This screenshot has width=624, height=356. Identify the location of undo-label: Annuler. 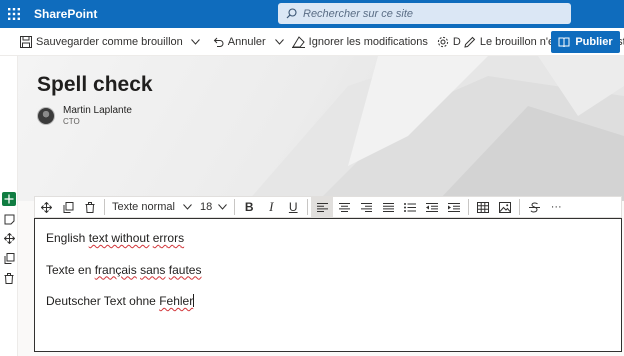
(246, 41).